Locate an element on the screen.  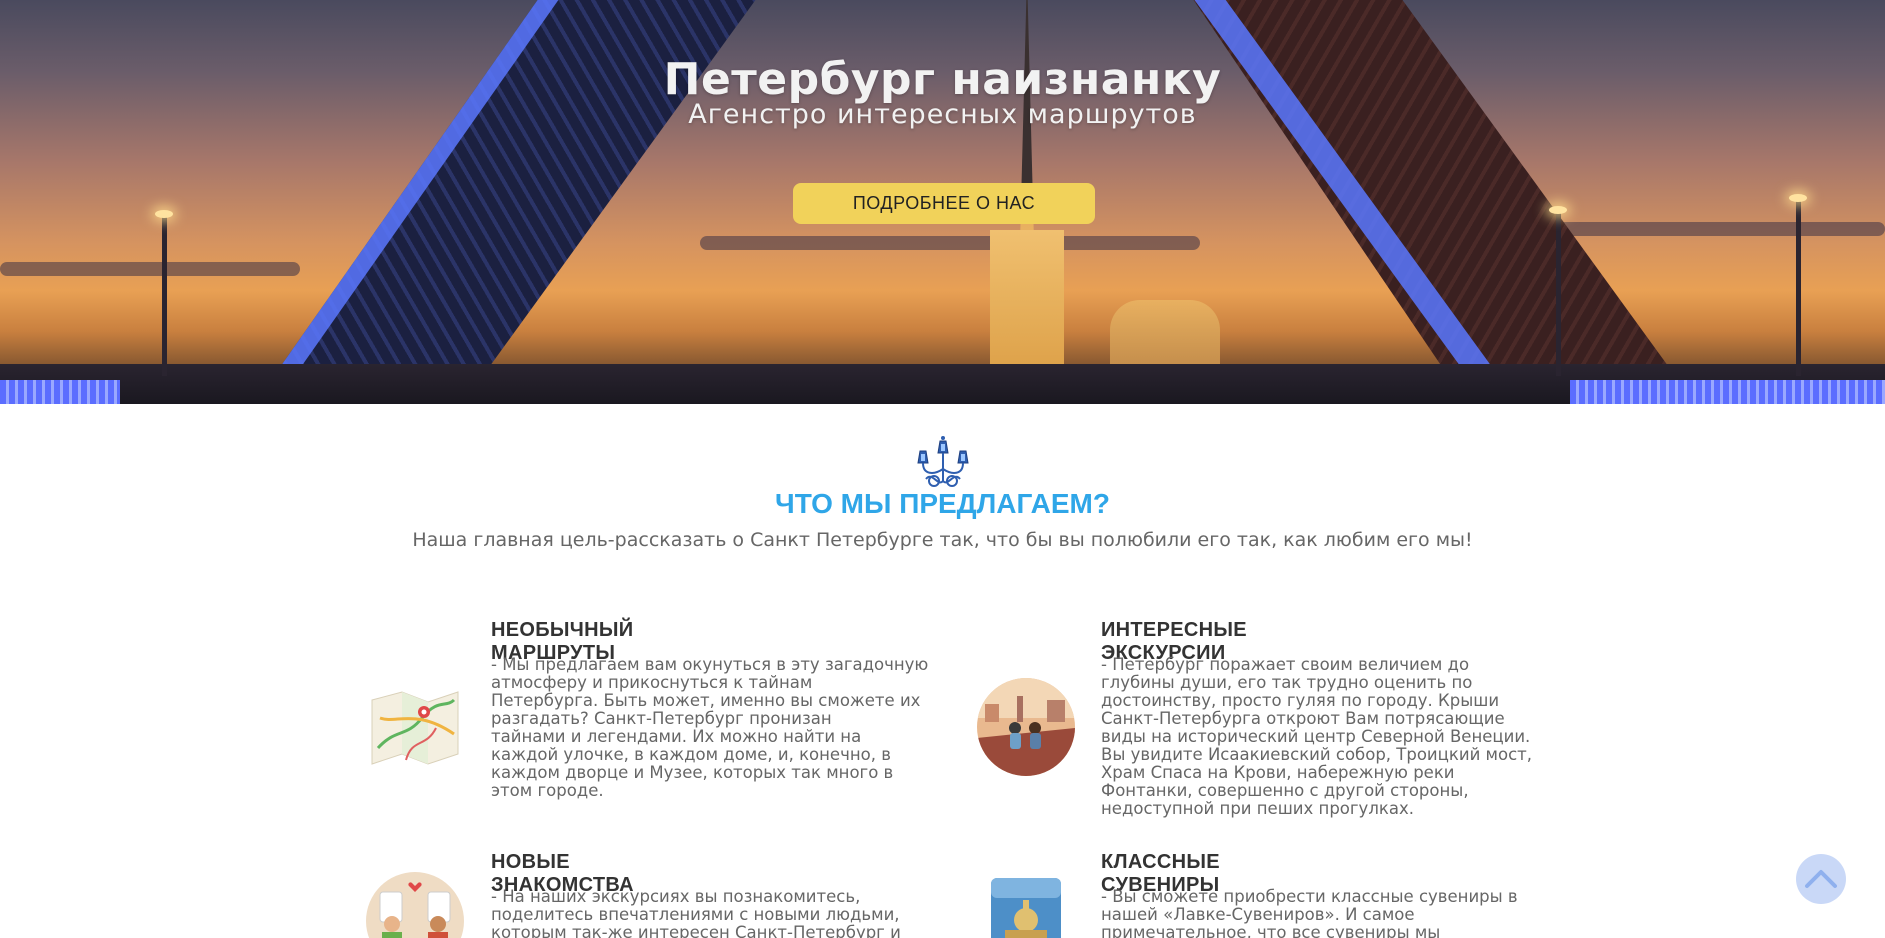
about-us-button: ПОДРОБНЕЕ О НАС is located at coordinates (944, 203).